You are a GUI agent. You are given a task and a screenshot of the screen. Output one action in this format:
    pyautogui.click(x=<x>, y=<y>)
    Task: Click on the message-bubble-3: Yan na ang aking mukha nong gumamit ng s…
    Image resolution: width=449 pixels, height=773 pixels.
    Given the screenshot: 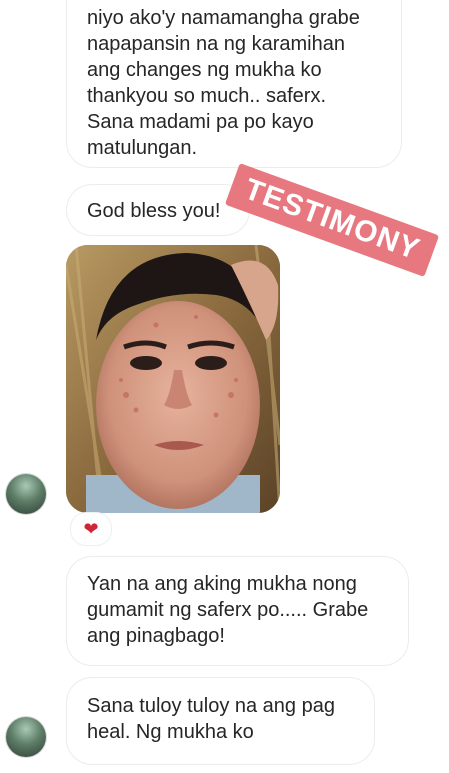 What is the action you would take?
    pyautogui.click(x=237, y=611)
    